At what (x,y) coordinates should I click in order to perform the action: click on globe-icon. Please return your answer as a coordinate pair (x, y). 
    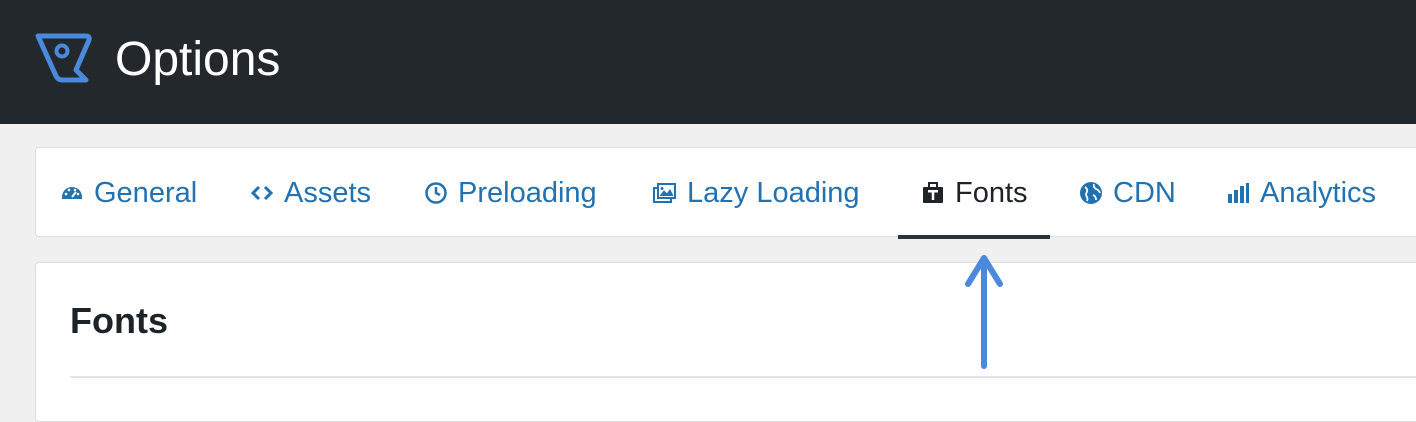
    Looking at the image, I should click on (1091, 193).